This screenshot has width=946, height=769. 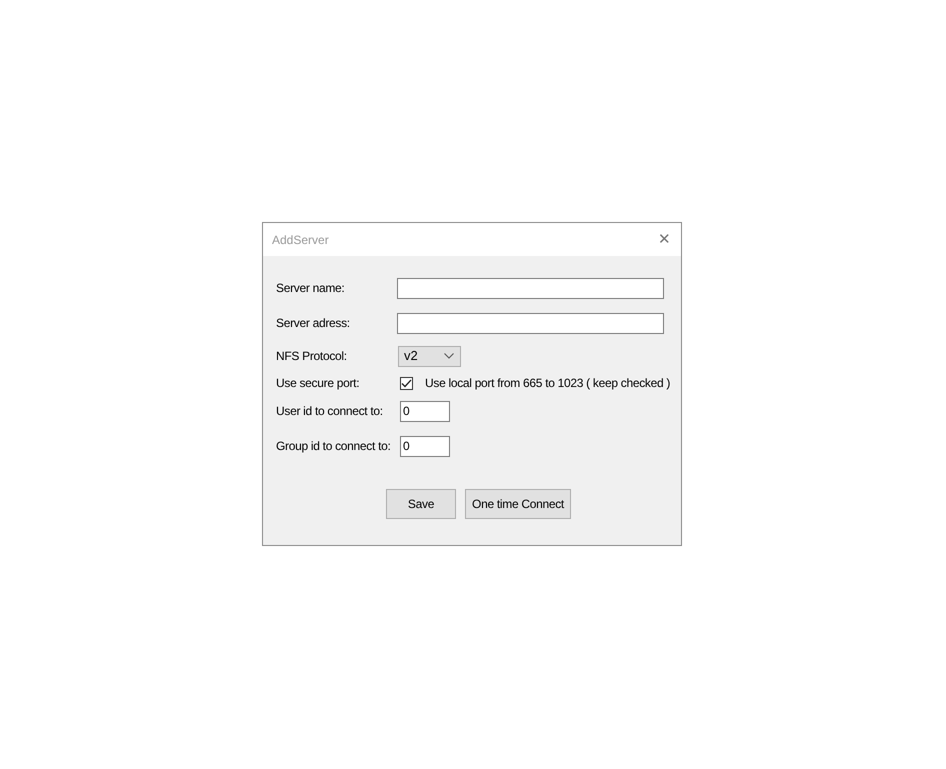 I want to click on field-label: Server name:, so click(x=311, y=288).